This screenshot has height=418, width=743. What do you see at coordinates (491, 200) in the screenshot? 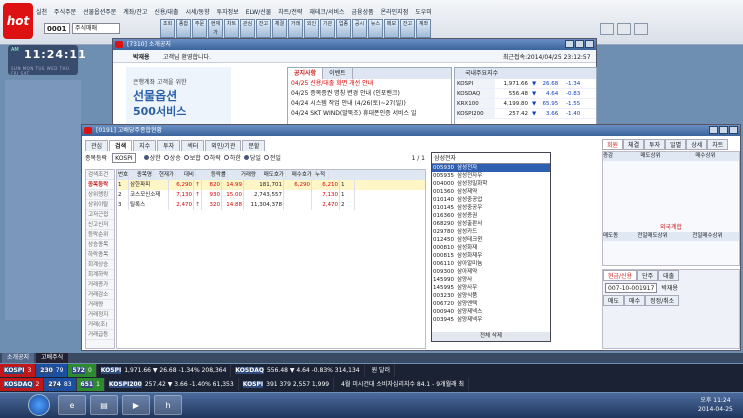
I see `dropdown-item: 010140 삼성중공업` at bounding box center [491, 200].